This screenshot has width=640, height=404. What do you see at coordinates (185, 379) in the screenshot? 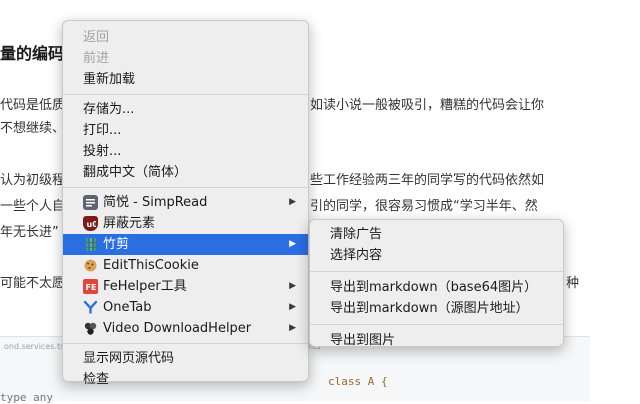
I see `menu-item-inspect: 检查` at bounding box center [185, 379].